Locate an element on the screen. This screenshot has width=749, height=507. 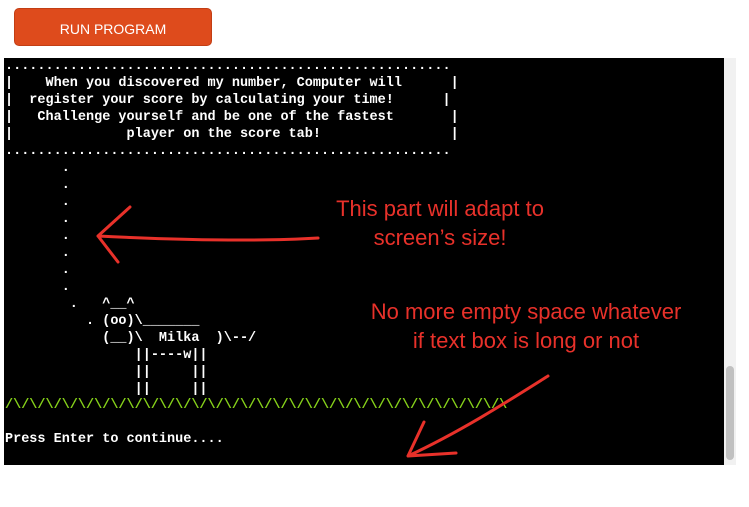
annotation-adapt-line-1: This part will adapt to is located at coordinates (440, 208).